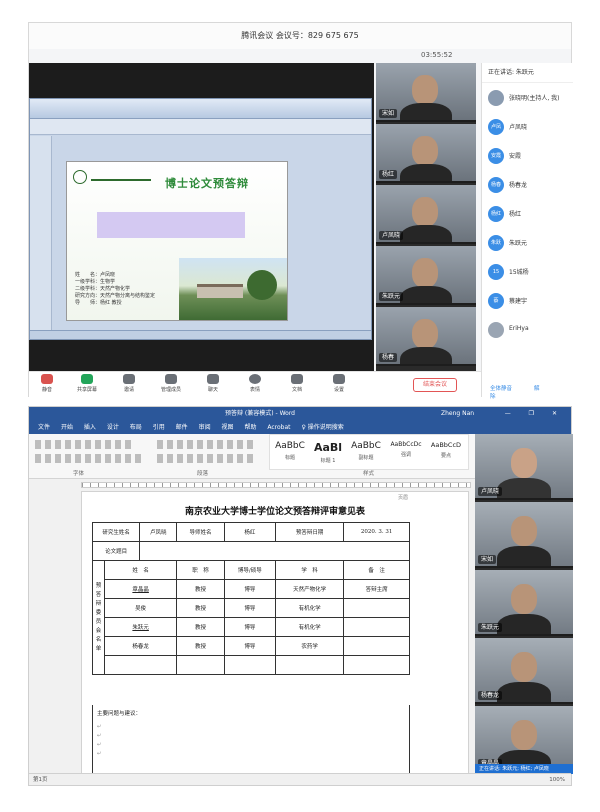 Image resolution: width=600 pixels, height=812 pixels. I want to click on style-item: AaBl 标题 1, so click(328, 454).